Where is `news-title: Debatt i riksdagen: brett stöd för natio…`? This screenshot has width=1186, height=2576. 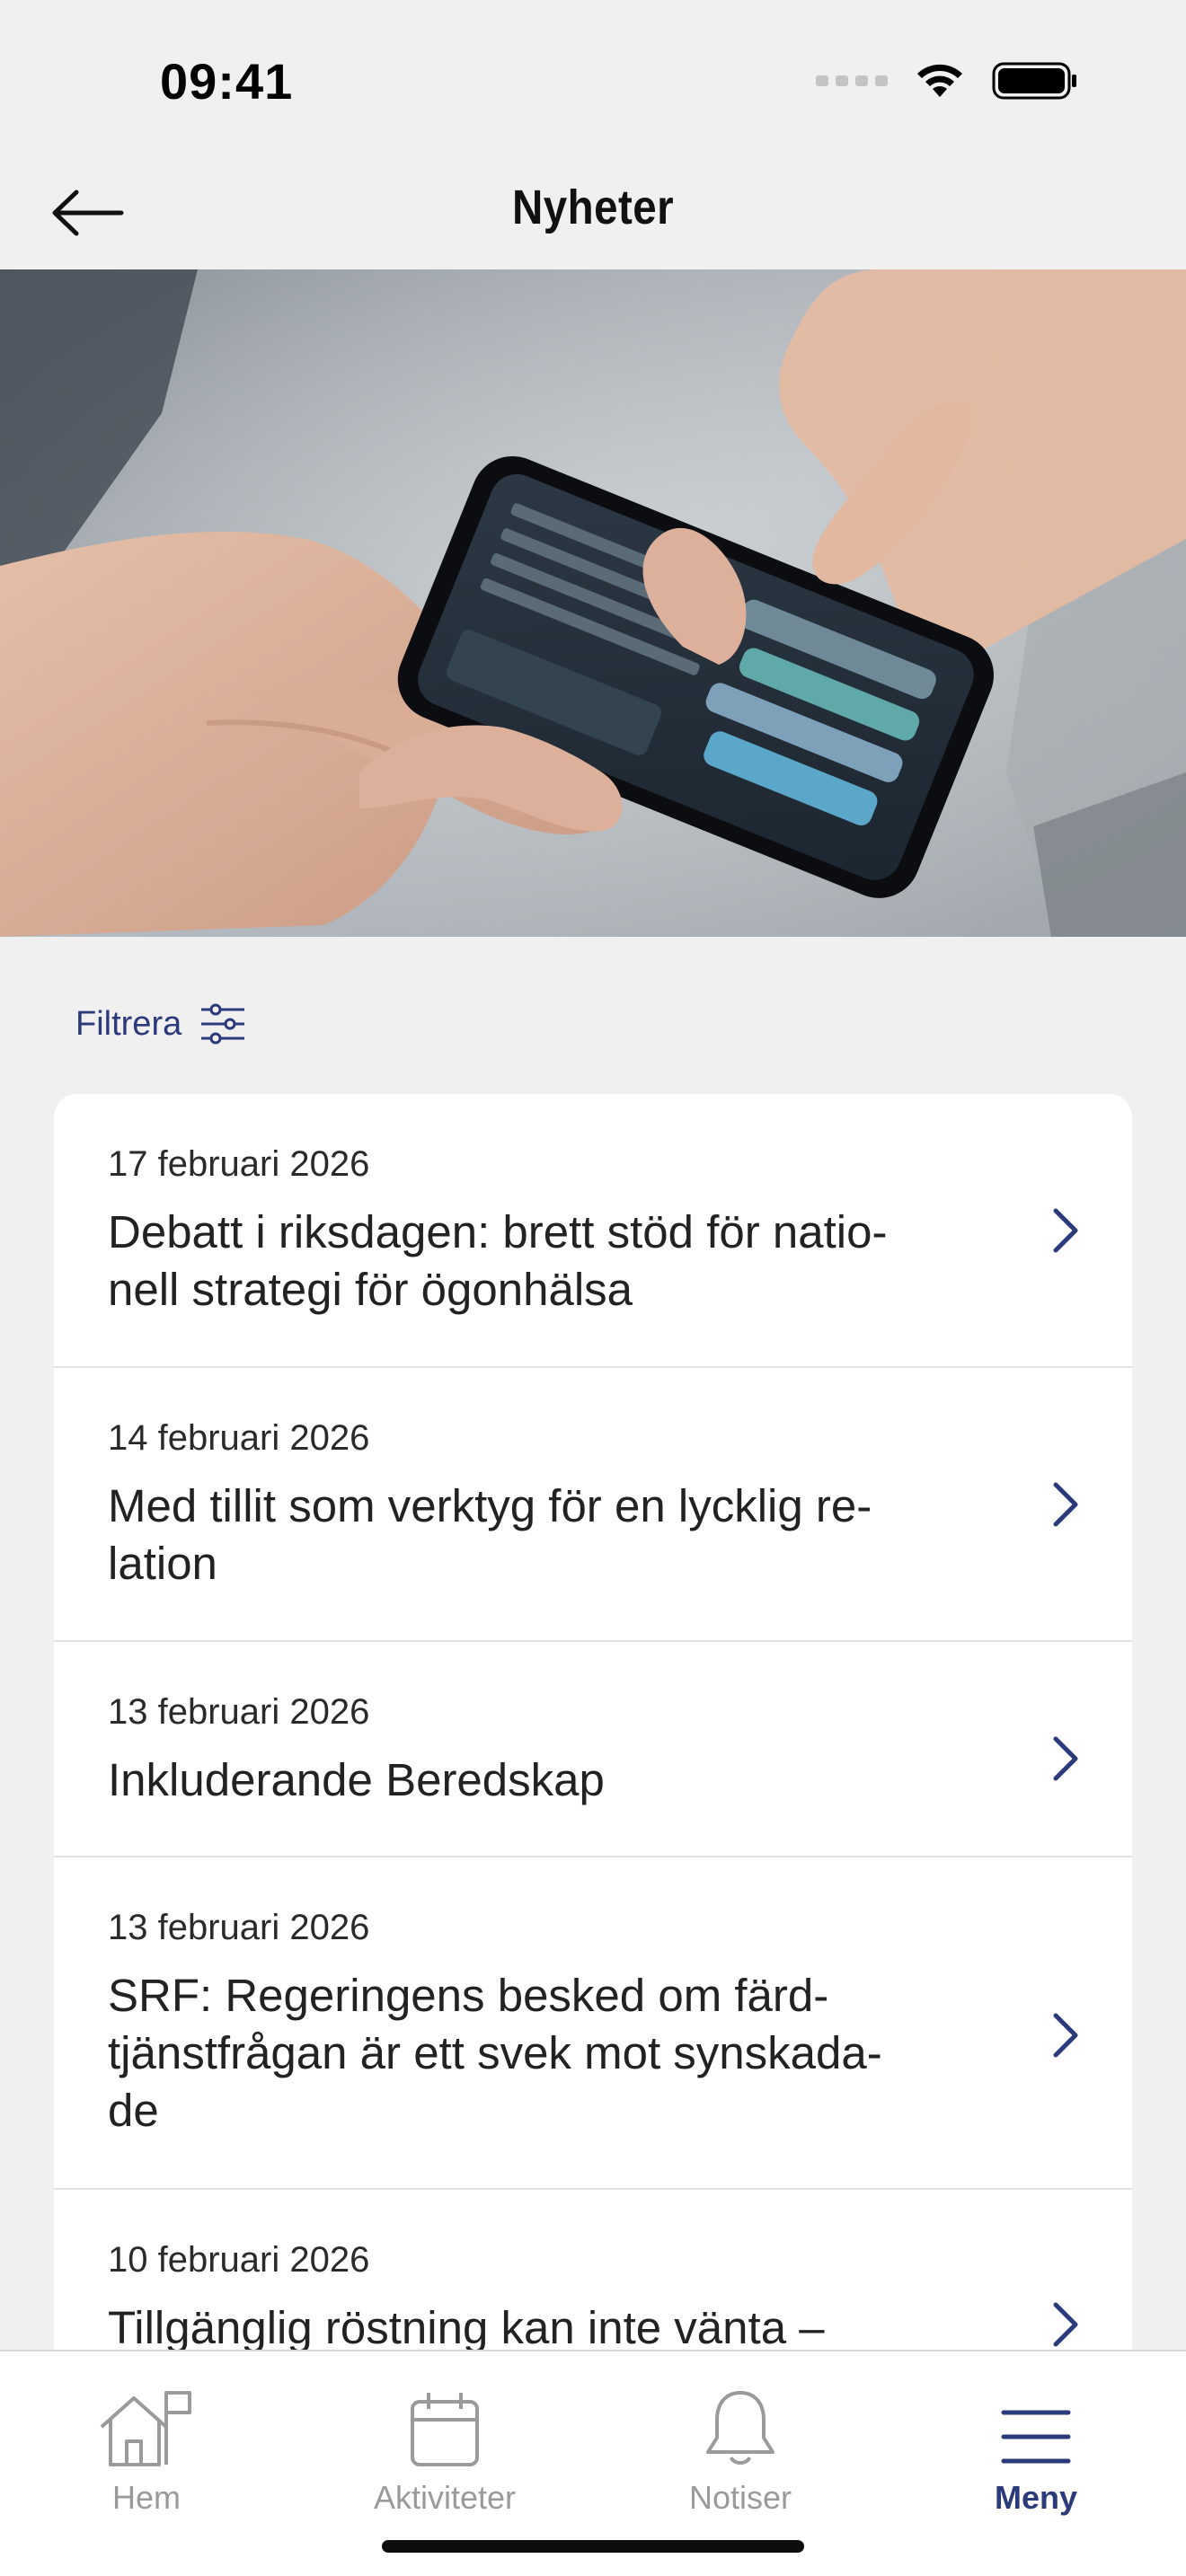
news-title: Debatt i riksdagen: brett stöd för natio… is located at coordinates (566, 1261).